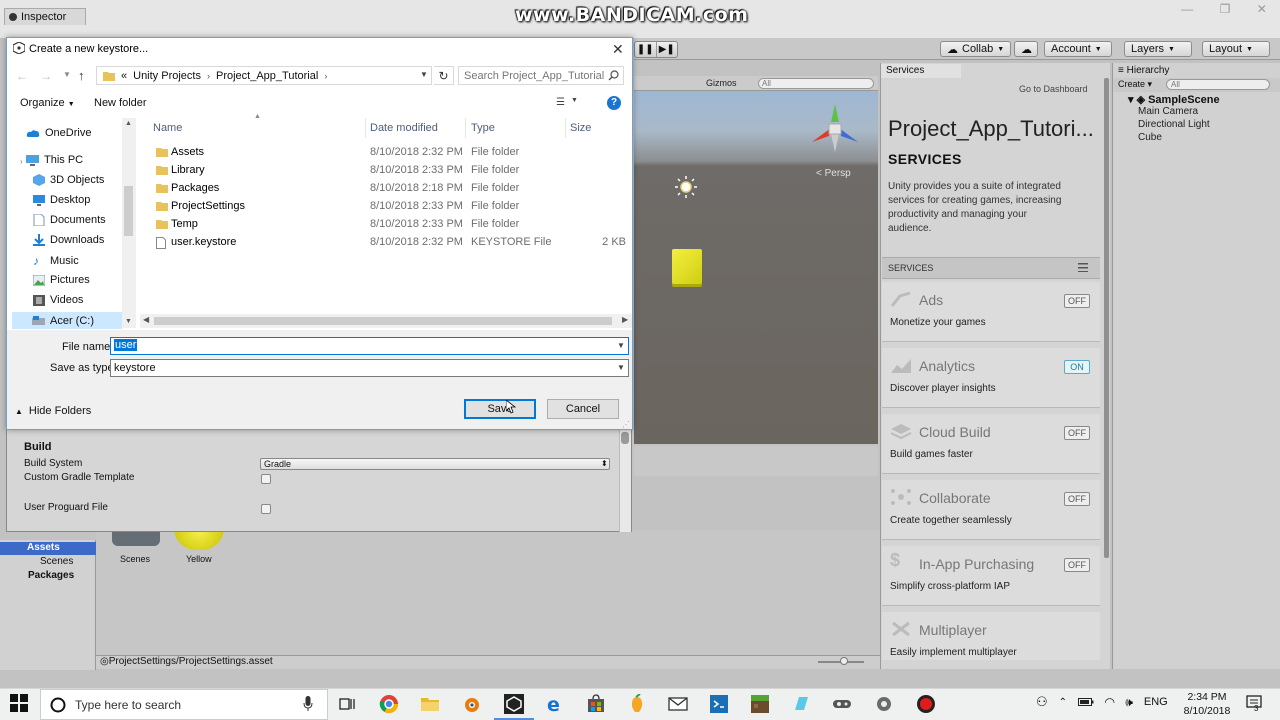  I want to click on people-icon: ⚇, so click(1042, 702).